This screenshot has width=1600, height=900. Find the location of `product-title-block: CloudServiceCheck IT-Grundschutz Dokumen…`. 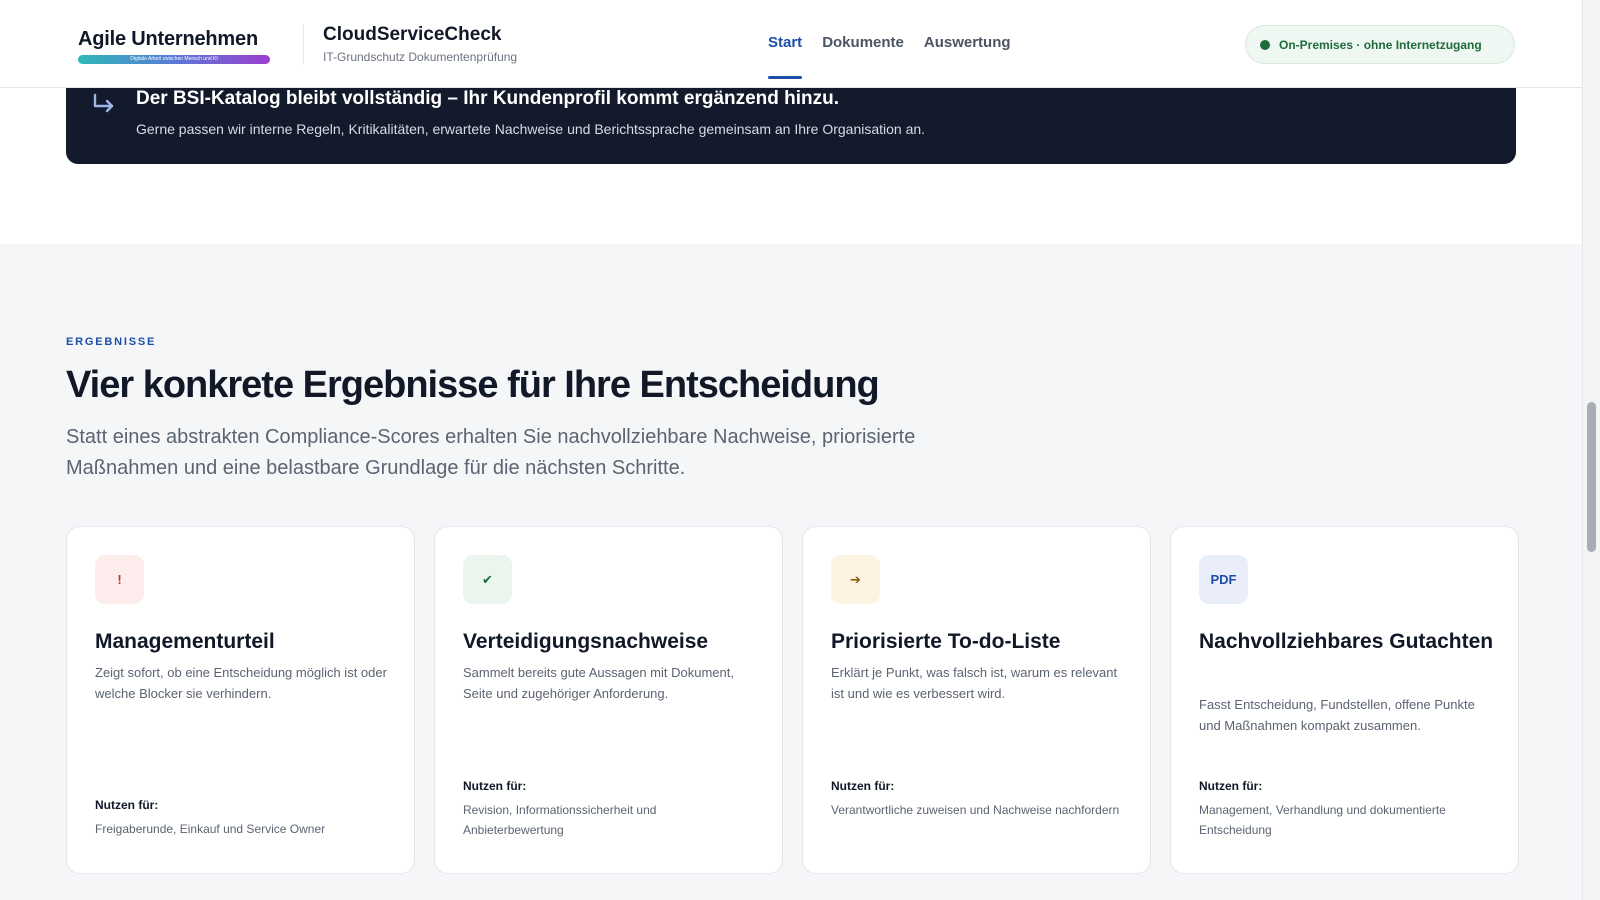

product-title-block: CloudServiceCheck IT-Grundschutz Dokumen… is located at coordinates (420, 44).